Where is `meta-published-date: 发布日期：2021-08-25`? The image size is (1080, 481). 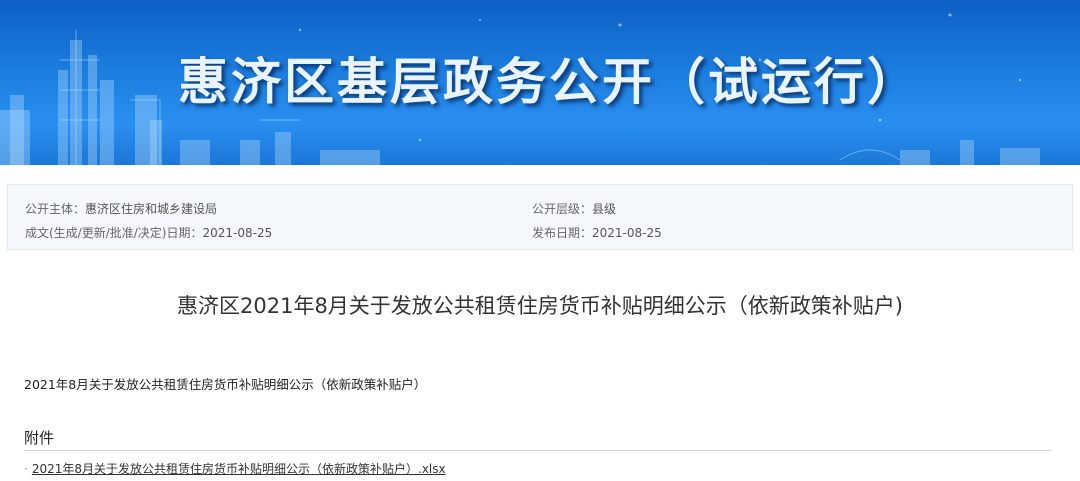
meta-published-date: 发布日期：2021-08-25 is located at coordinates (597, 232).